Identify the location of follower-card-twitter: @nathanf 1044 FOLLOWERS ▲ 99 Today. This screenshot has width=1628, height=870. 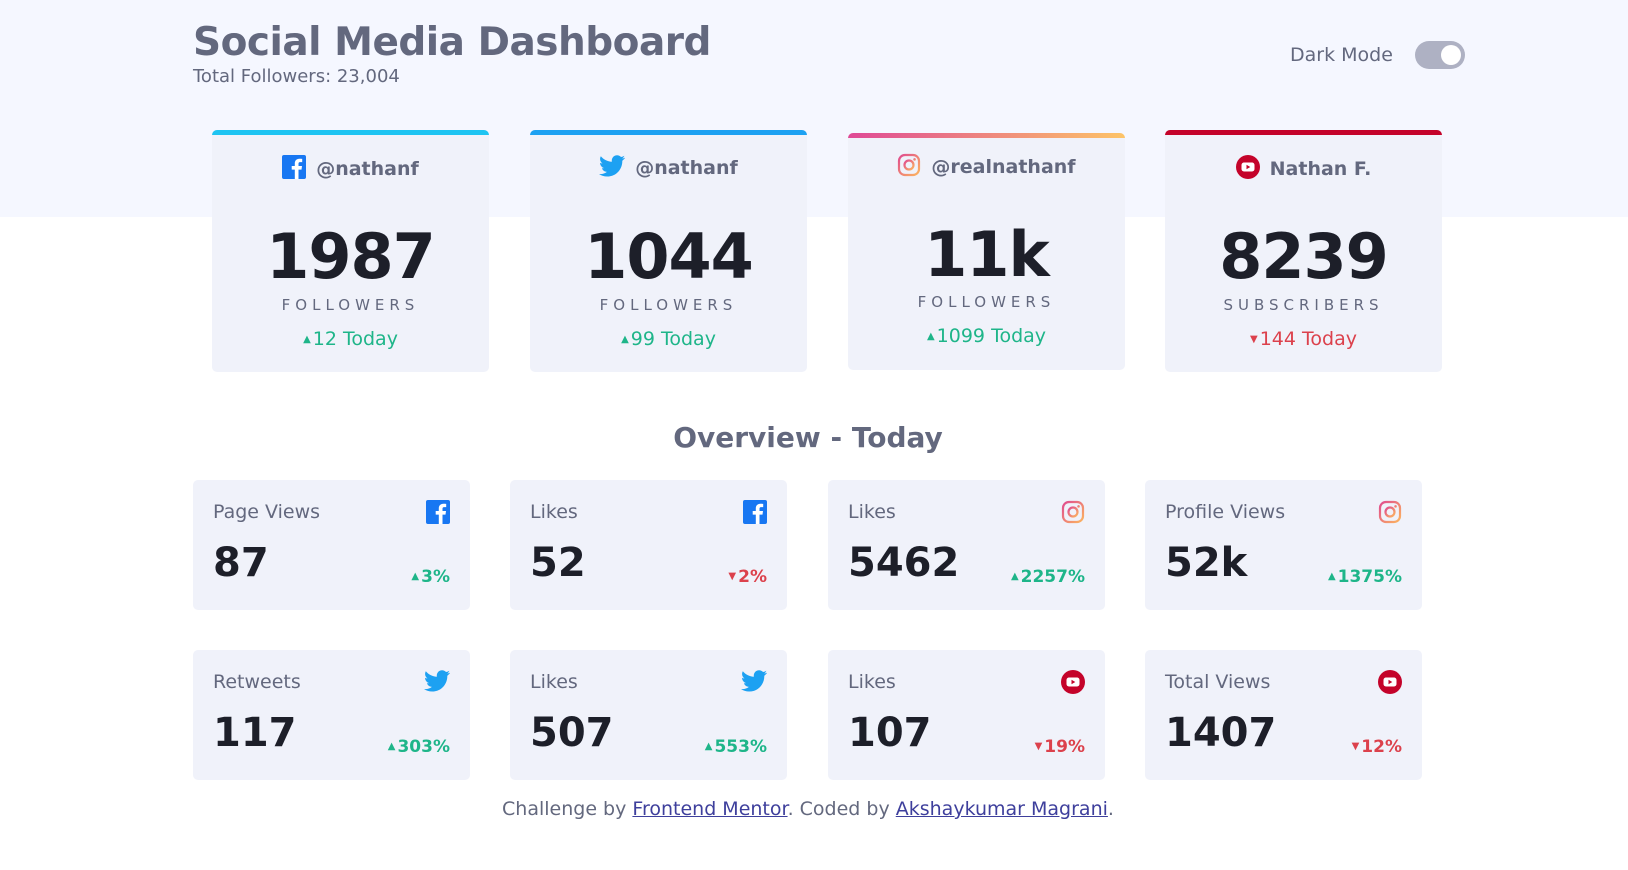
(668, 251).